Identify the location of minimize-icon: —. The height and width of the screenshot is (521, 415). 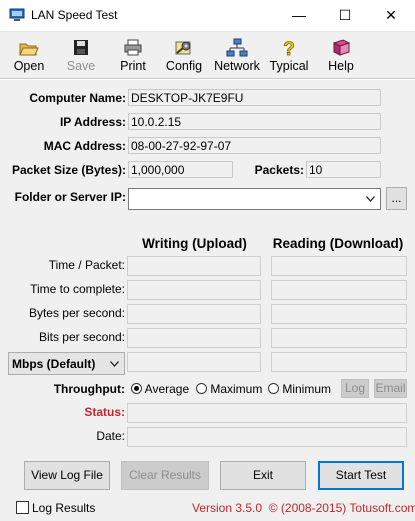
(299, 15).